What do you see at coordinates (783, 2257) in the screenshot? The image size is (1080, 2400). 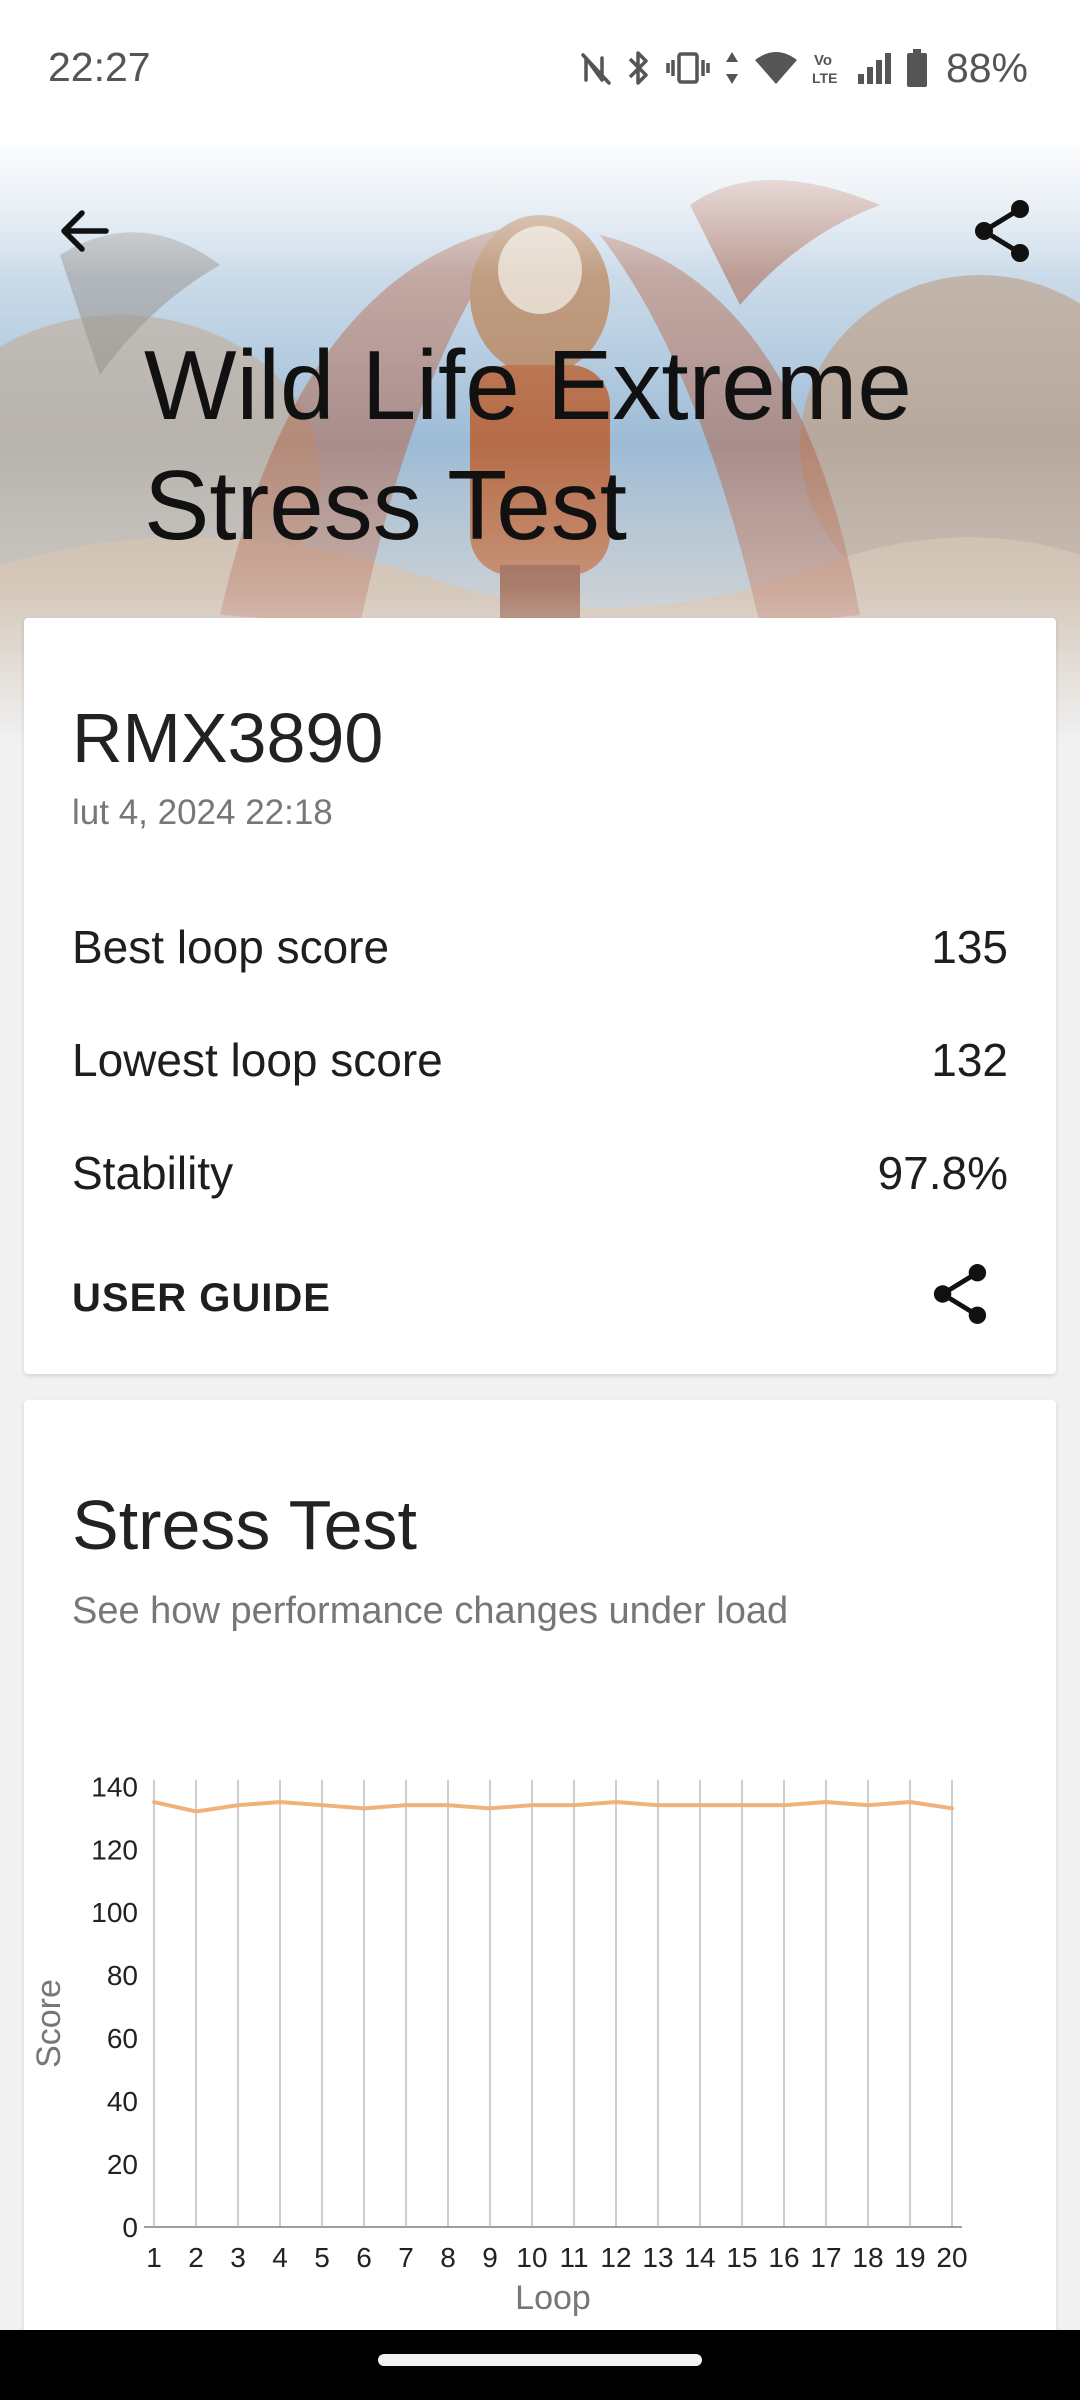 I see `chart-x-tick-label: 16` at bounding box center [783, 2257].